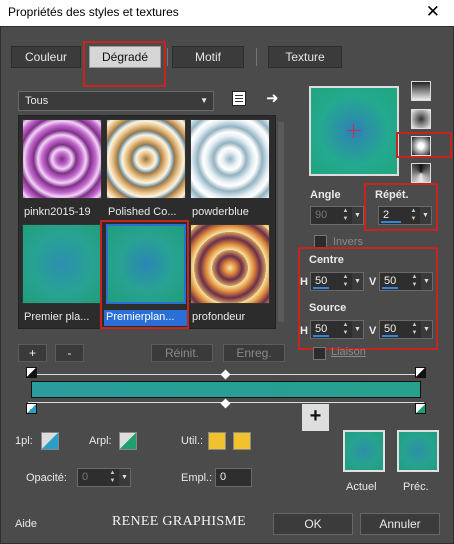 Image resolution: width=454 pixels, height=544 pixels. What do you see at coordinates (31, 372) in the screenshot?
I see `opacity-stop-start-icon` at bounding box center [31, 372].